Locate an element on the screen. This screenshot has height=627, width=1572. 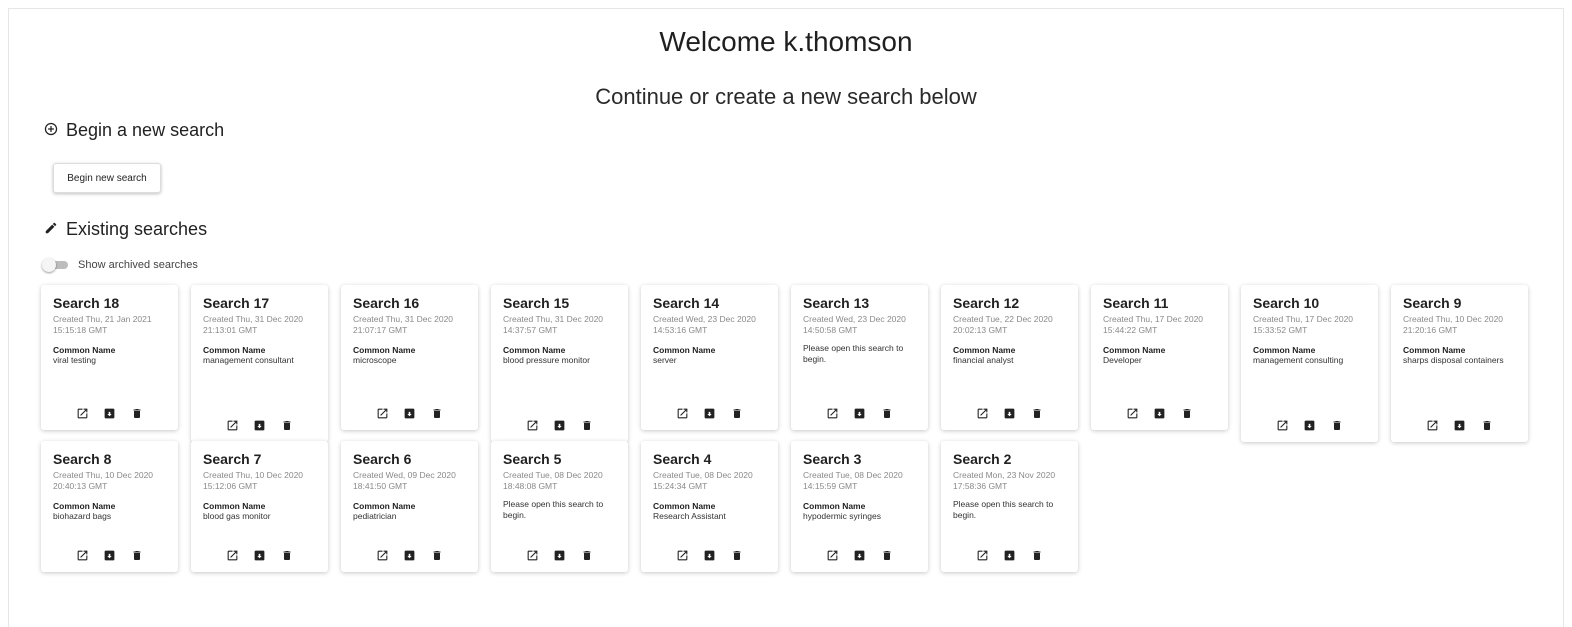
search-card-created: Created Mon, 23 Nov 2020 17:58:36 GMT is located at coordinates (1004, 480).